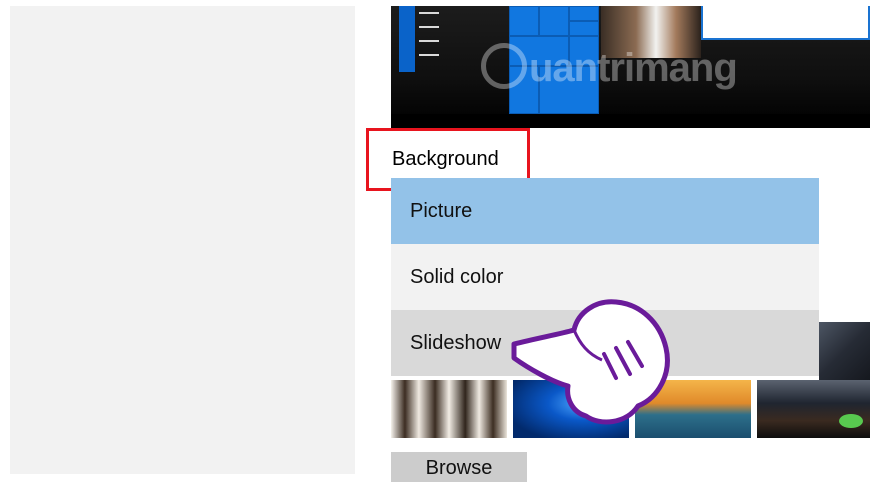 Image resolution: width=870 pixels, height=484 pixels. What do you see at coordinates (407, 39) in the screenshot?
I see `start-menu-strip` at bounding box center [407, 39].